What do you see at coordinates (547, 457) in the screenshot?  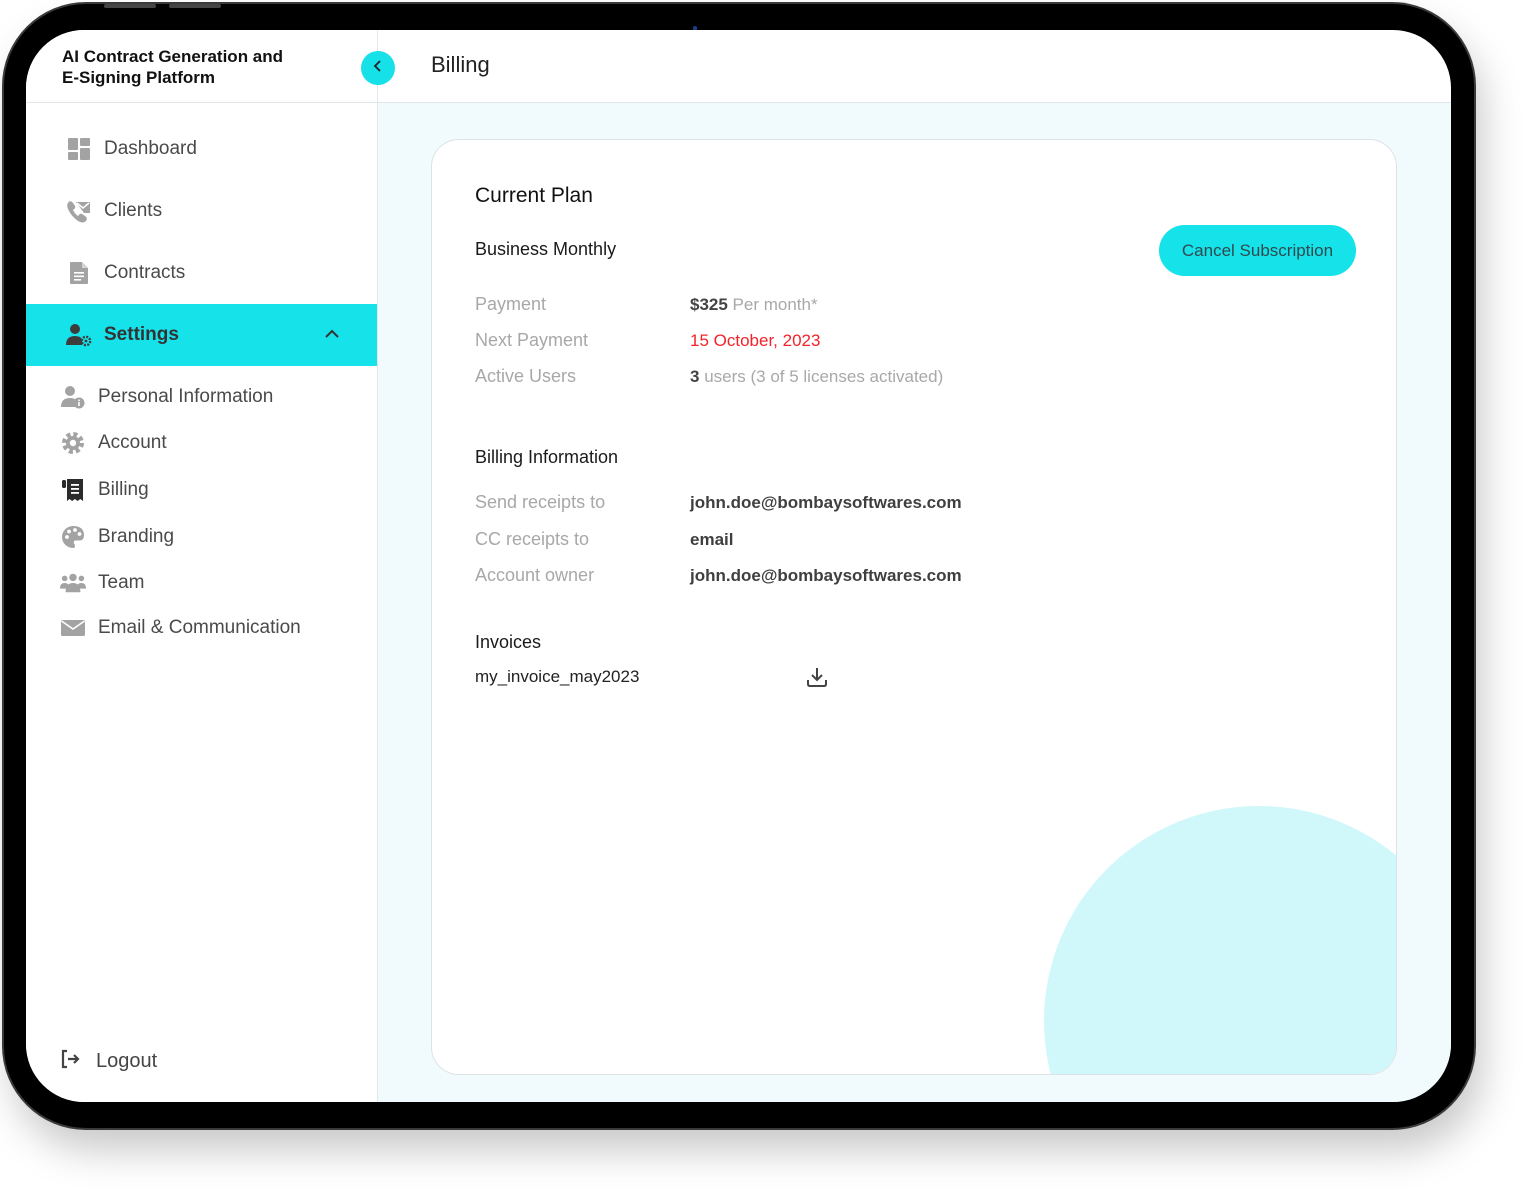 I see `billing-information-heading: Billing Information` at bounding box center [547, 457].